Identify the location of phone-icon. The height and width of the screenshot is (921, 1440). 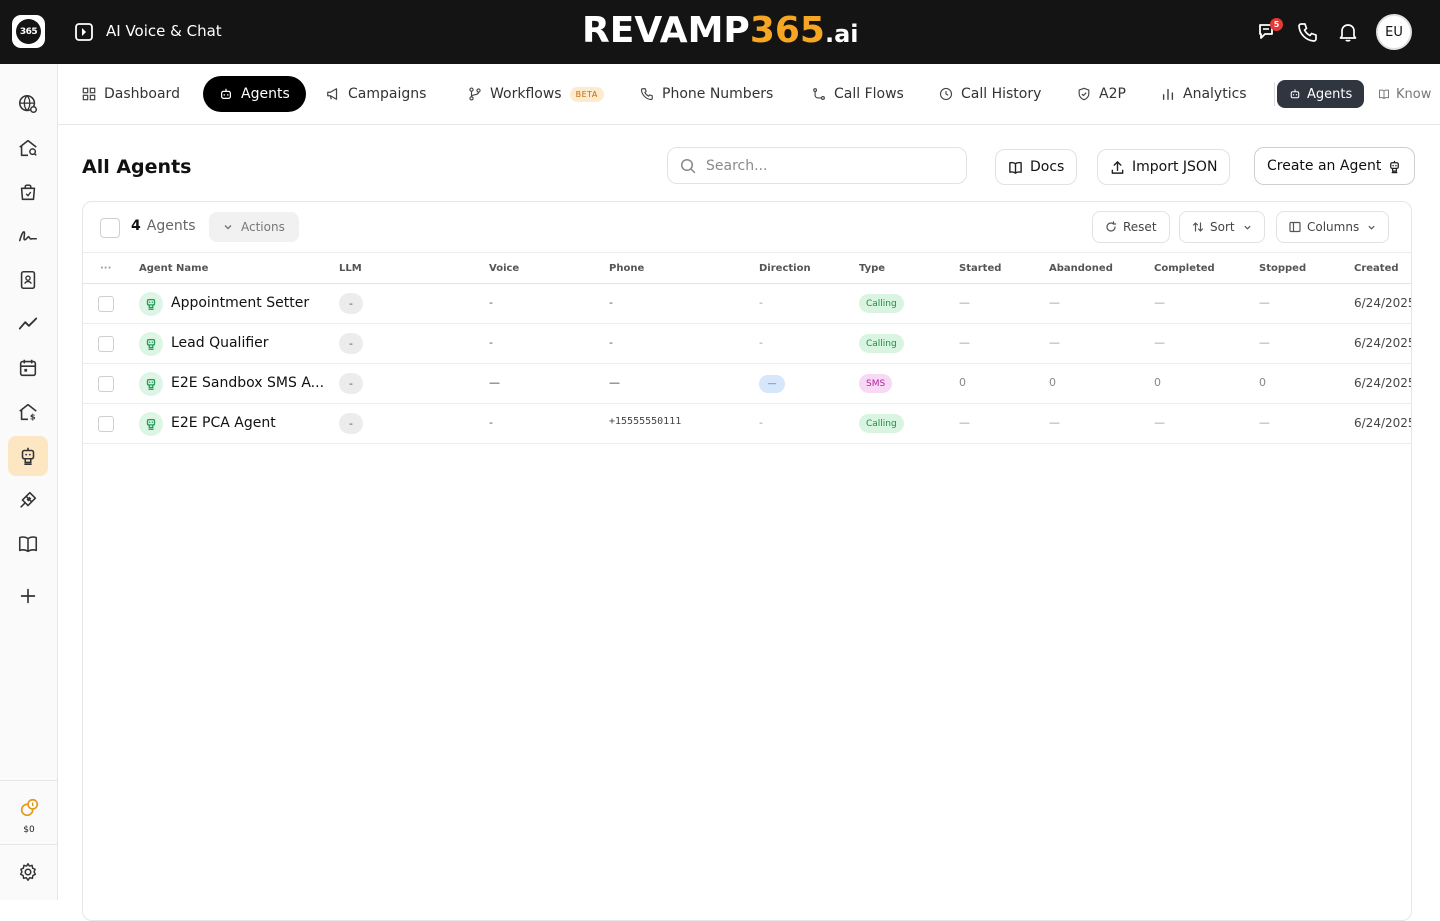
(1308, 32).